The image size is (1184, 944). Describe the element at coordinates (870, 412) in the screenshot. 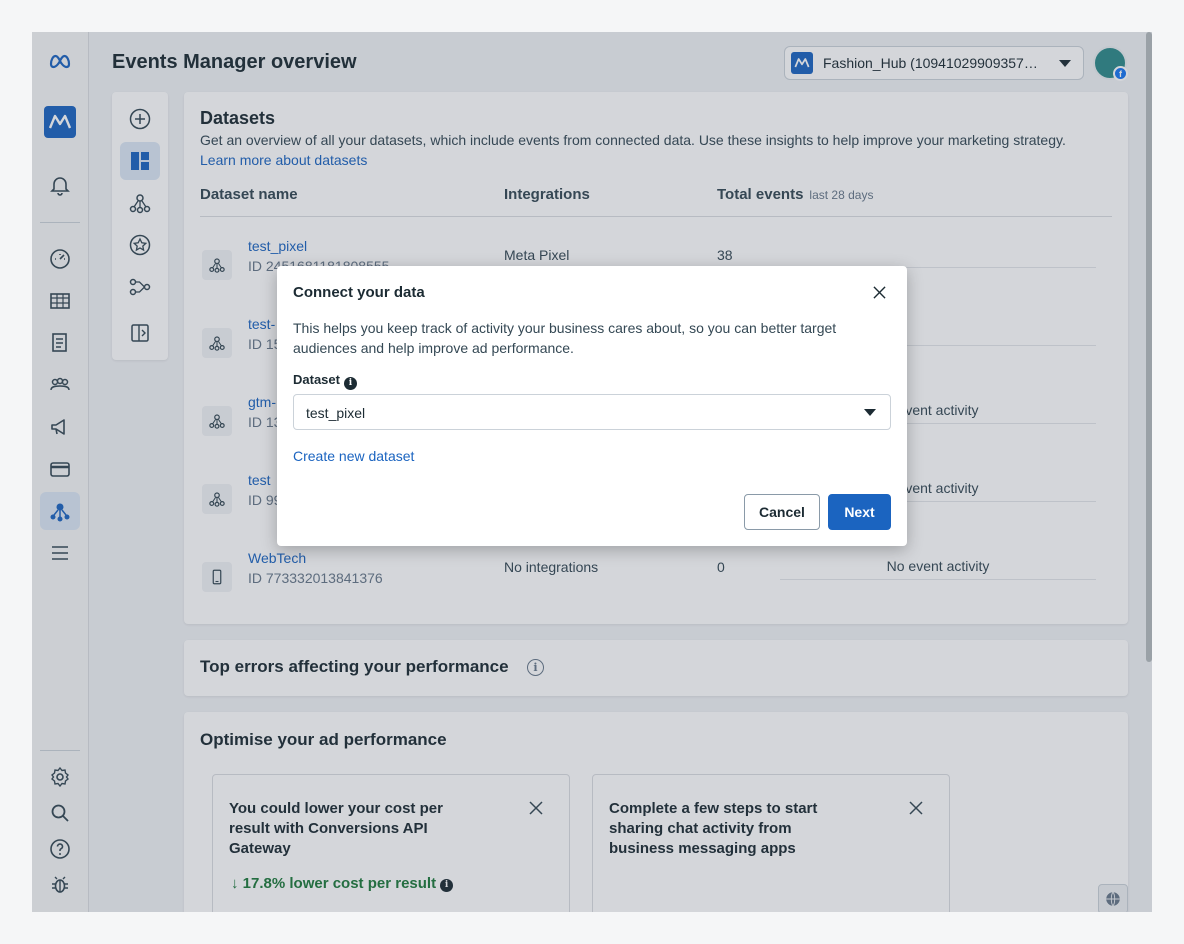

I see `chevron-down-icon` at that location.